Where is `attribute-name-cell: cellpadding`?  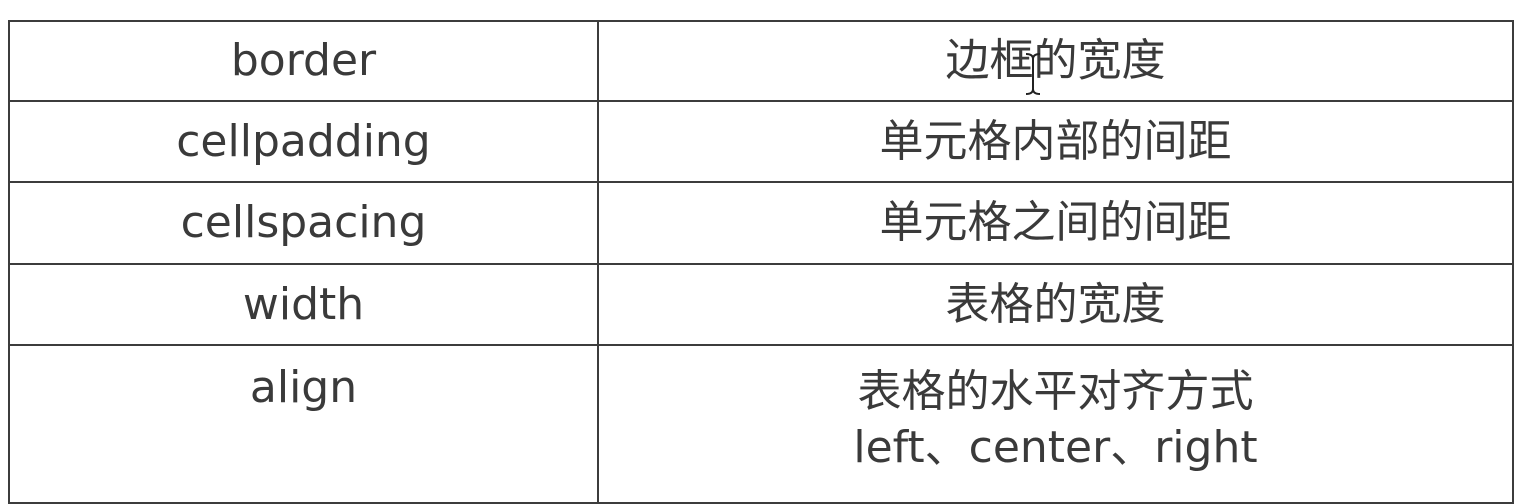
attribute-name-cell: cellpadding is located at coordinates (303, 141).